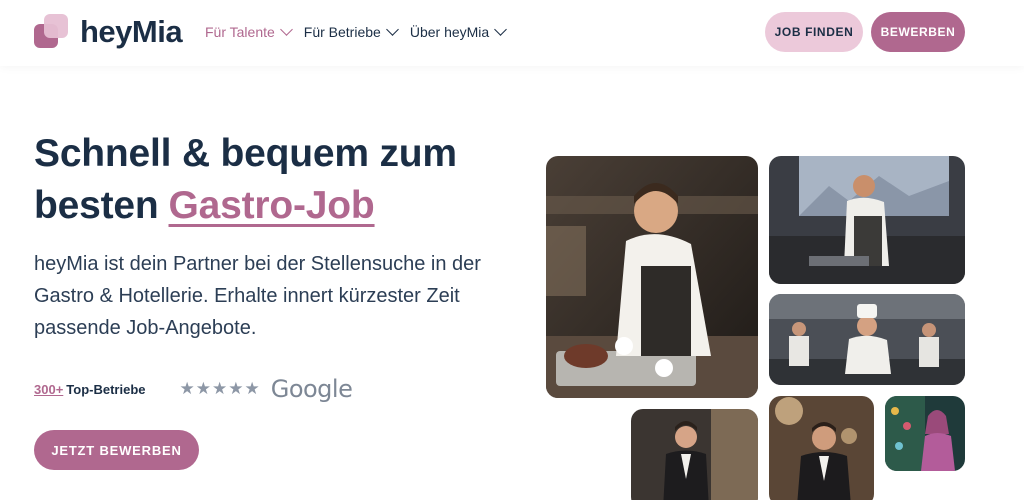 The image size is (1024, 500). What do you see at coordinates (867, 220) in the screenshot?
I see `photo-chef-kitchen` at bounding box center [867, 220].